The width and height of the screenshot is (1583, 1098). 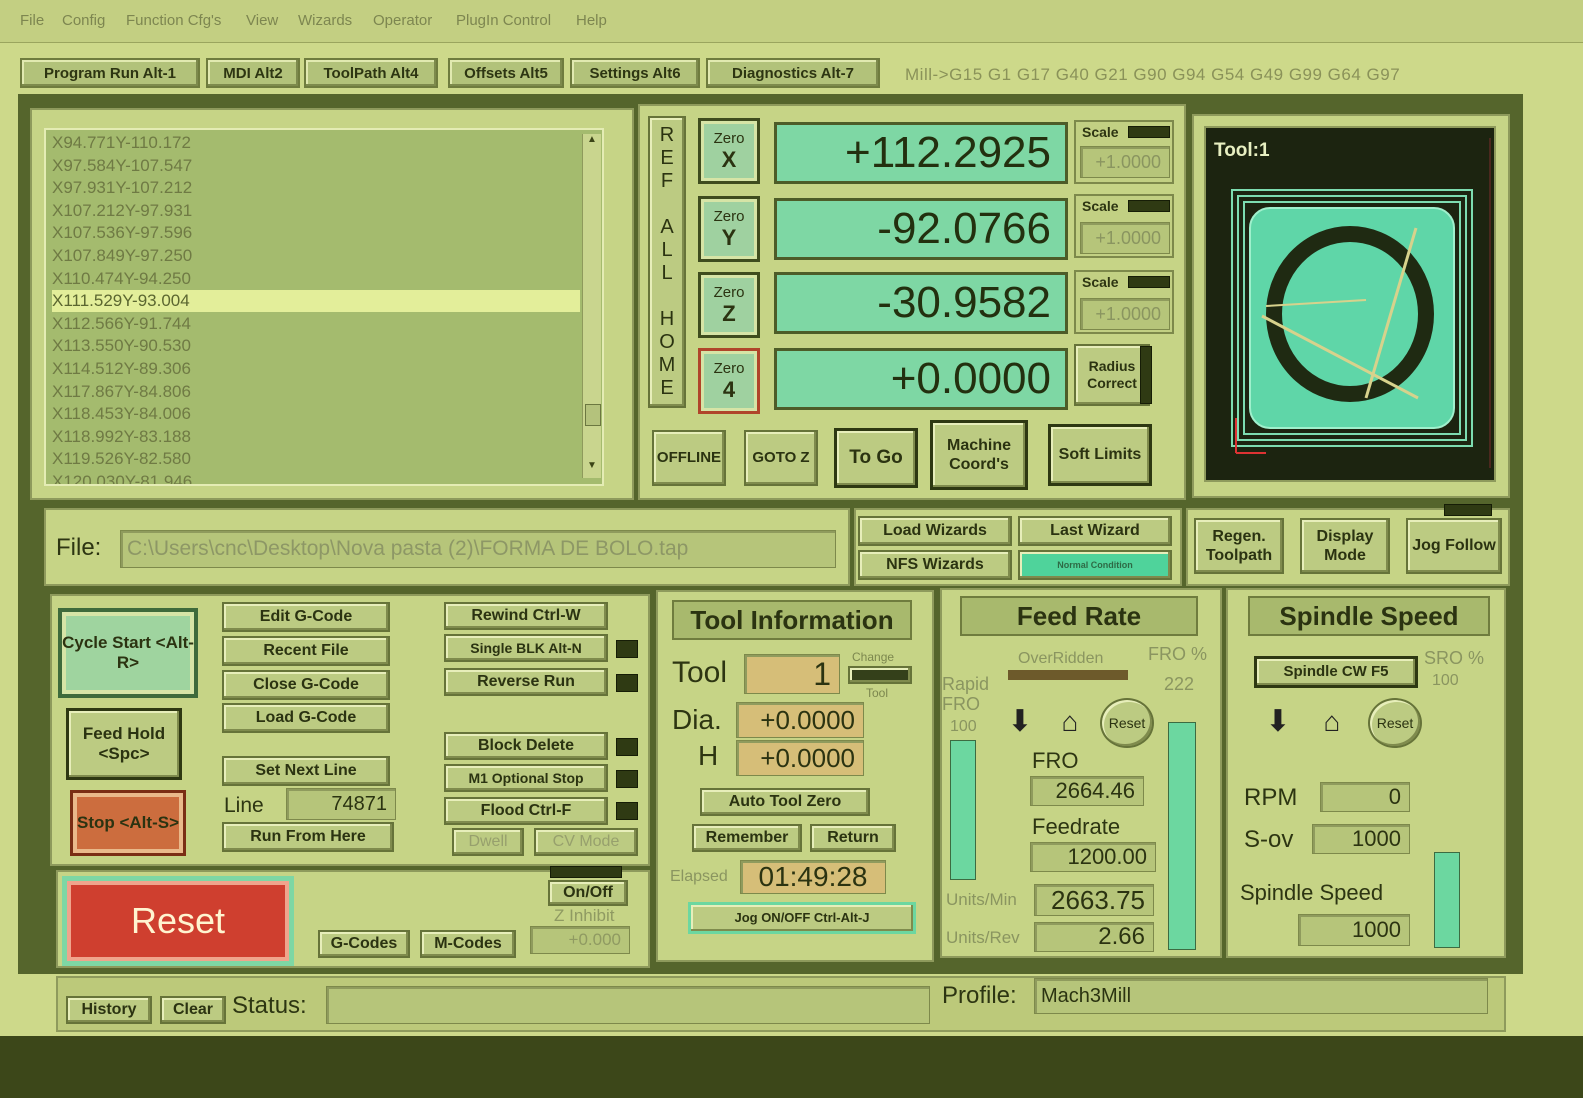 I want to click on rapid-fro-slider, so click(x=963, y=810).